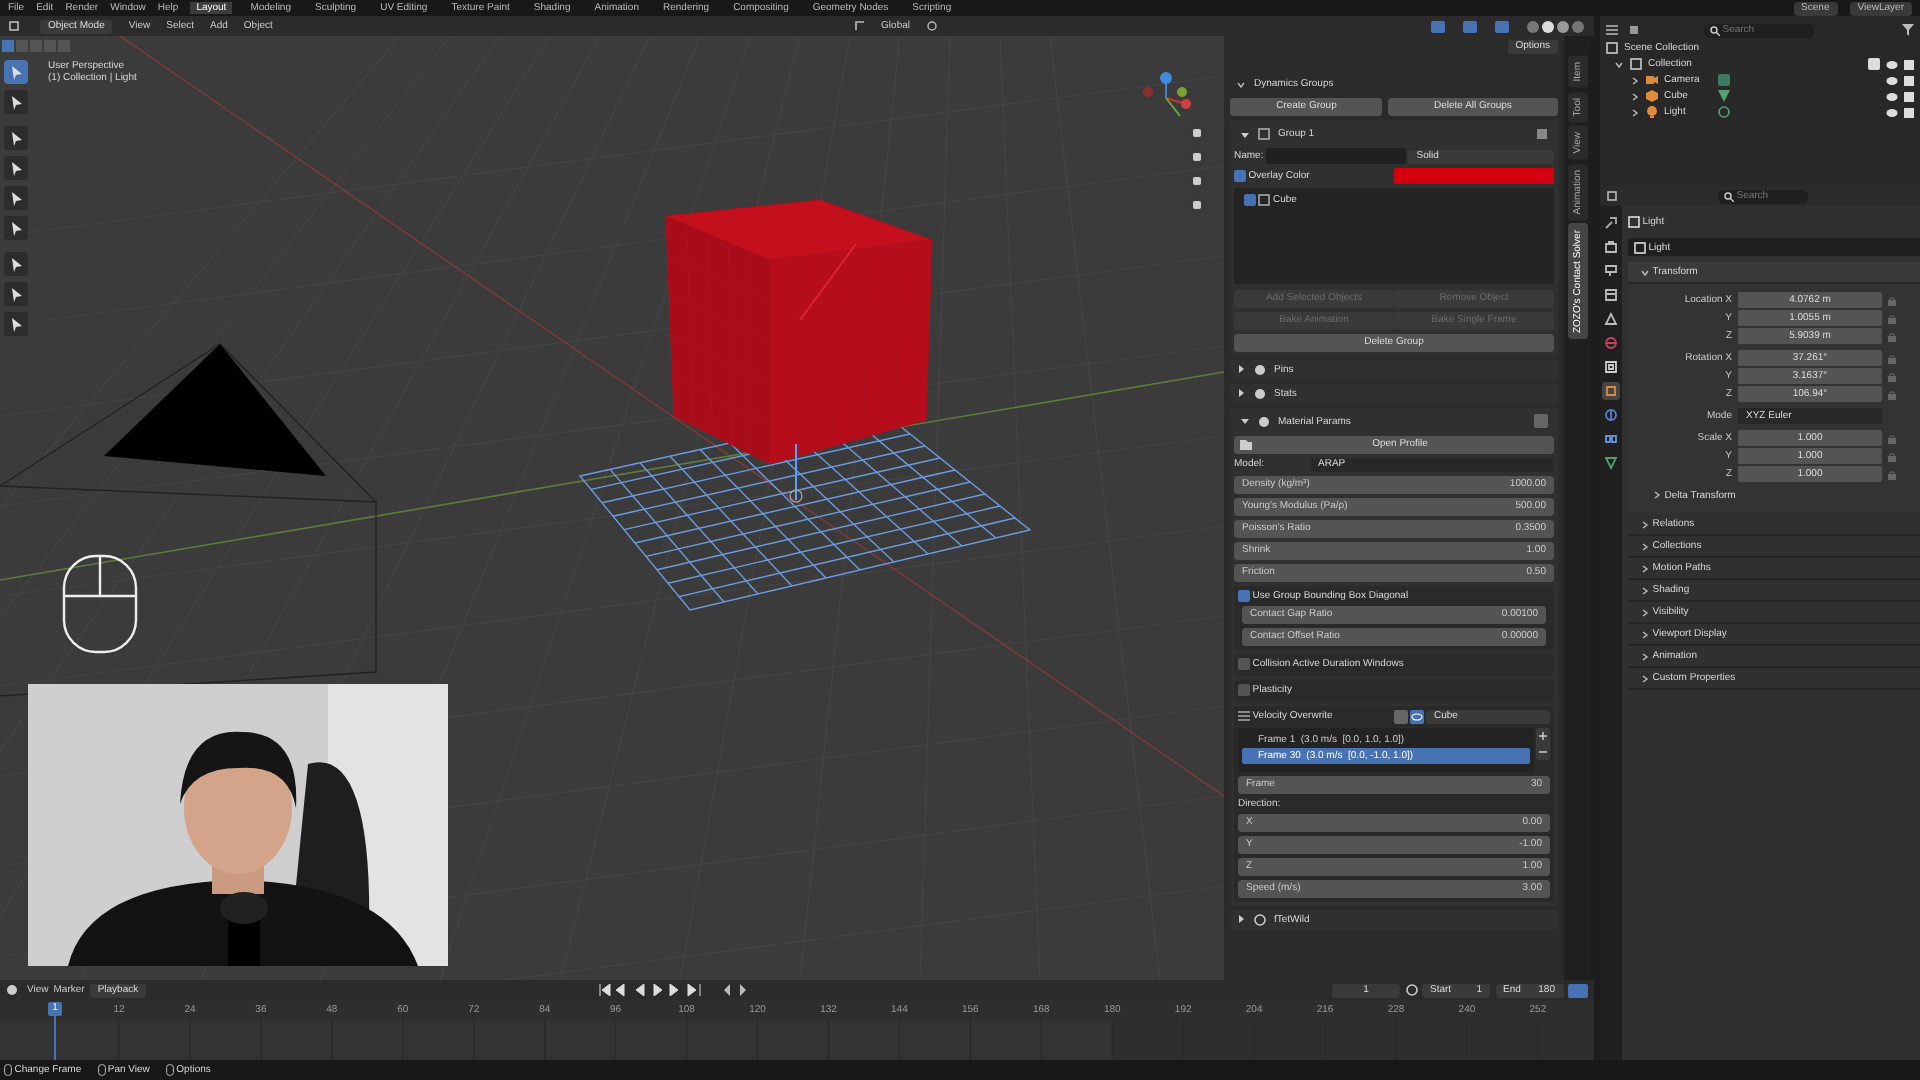 Image resolution: width=1920 pixels, height=1080 pixels. What do you see at coordinates (1260, 919) in the screenshot?
I see `gear-icon` at bounding box center [1260, 919].